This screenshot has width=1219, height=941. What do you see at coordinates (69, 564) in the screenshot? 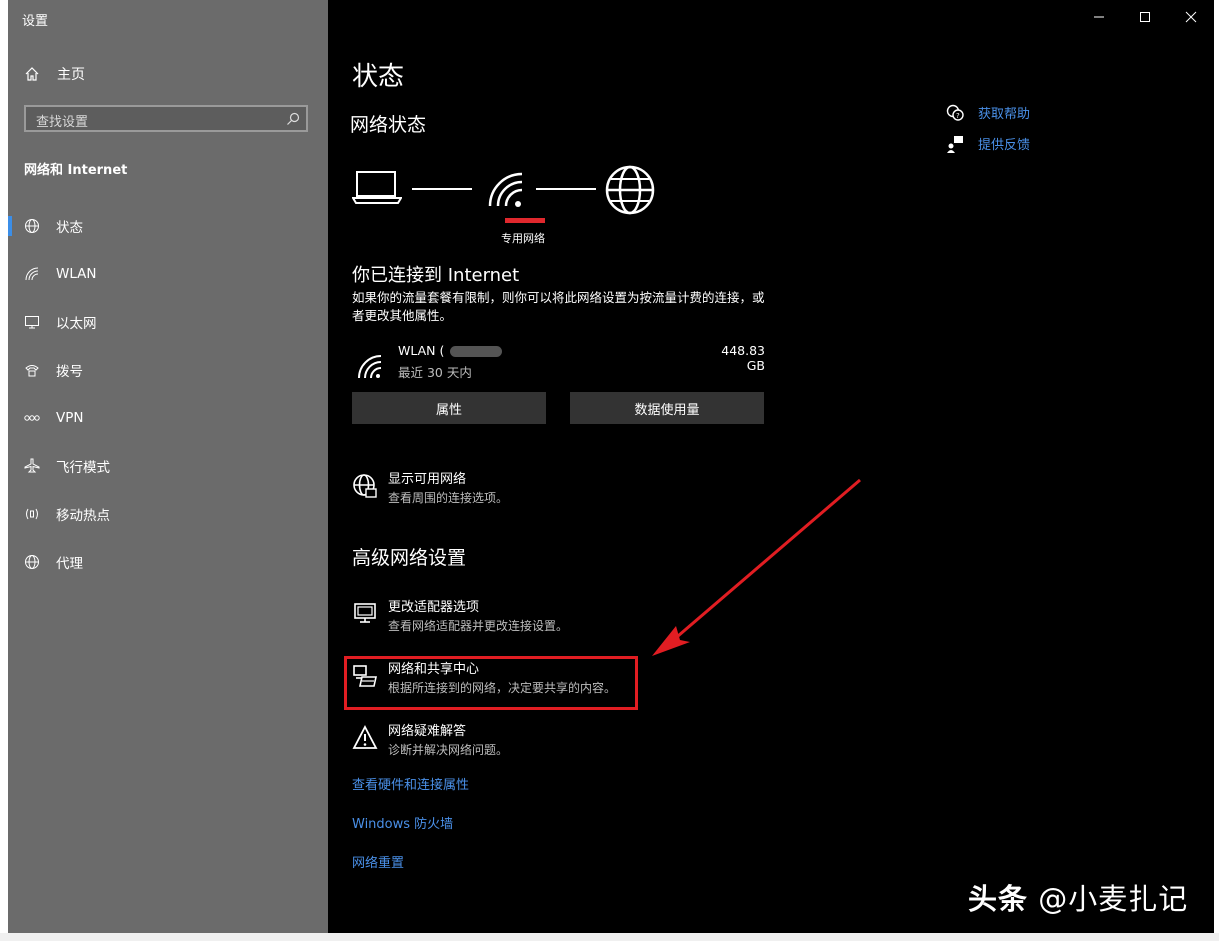
I see `sidebar-item-label: 代理` at bounding box center [69, 564].